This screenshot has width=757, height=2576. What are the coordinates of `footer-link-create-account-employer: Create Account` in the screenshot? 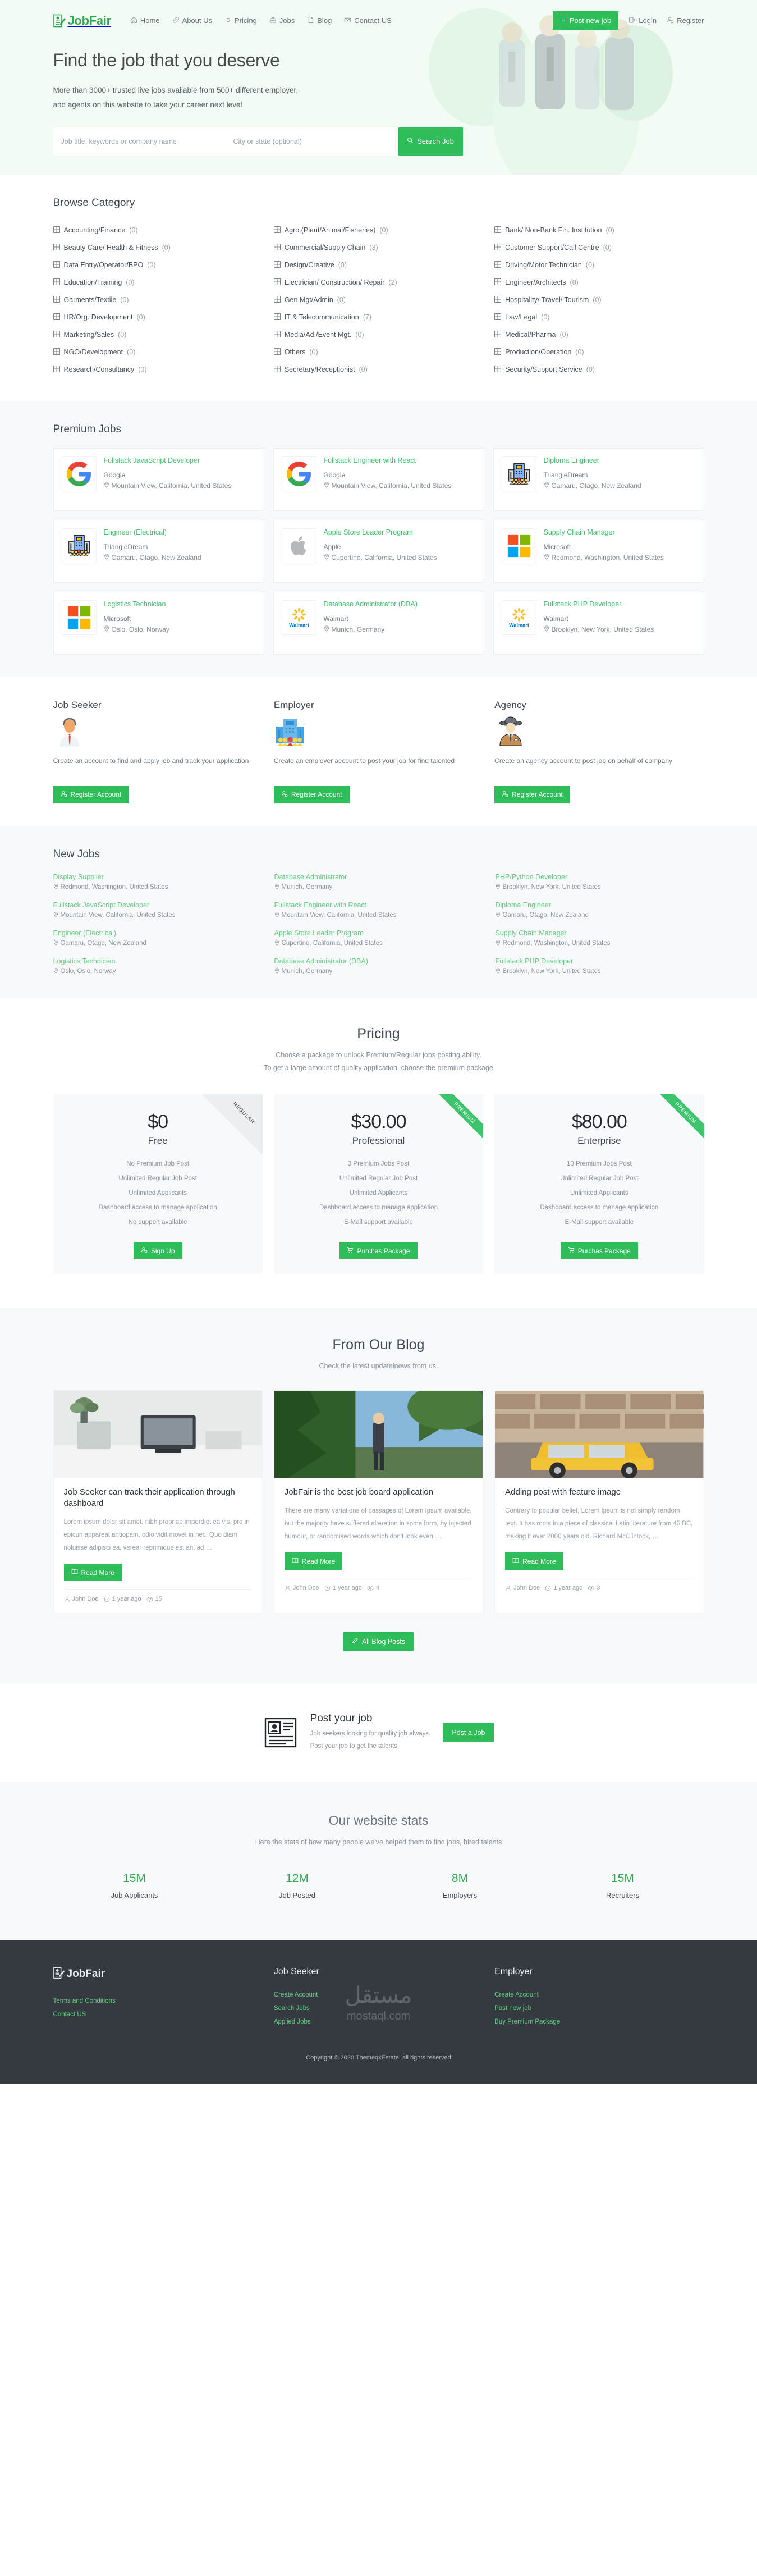 It's located at (599, 1995).